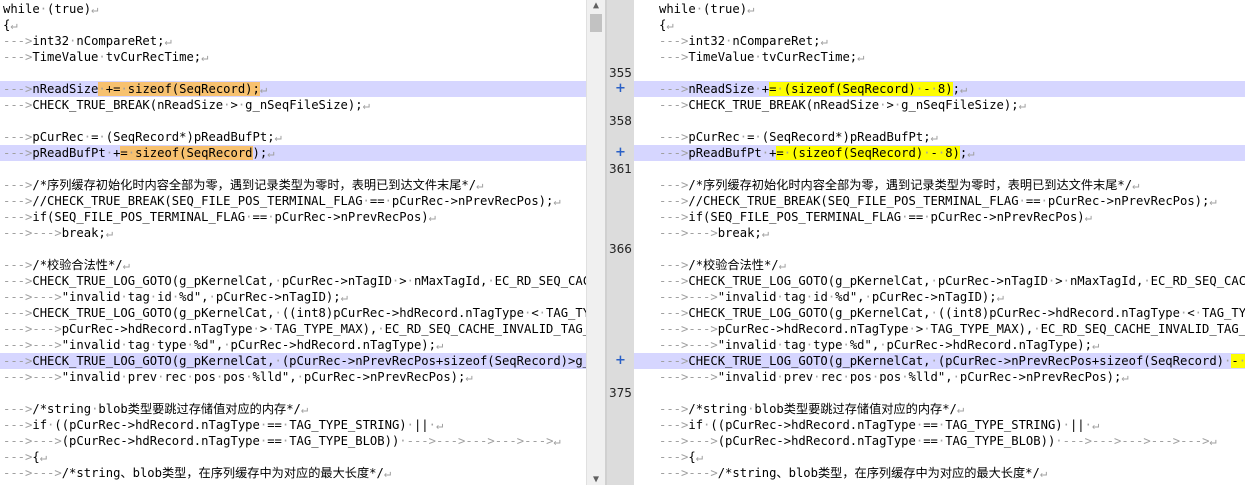  What do you see at coordinates (156, 409) in the screenshot?
I see `left-code-text: --->/*string·blob类型要跳过存储值对应的内存*/↵` at bounding box center [156, 409].